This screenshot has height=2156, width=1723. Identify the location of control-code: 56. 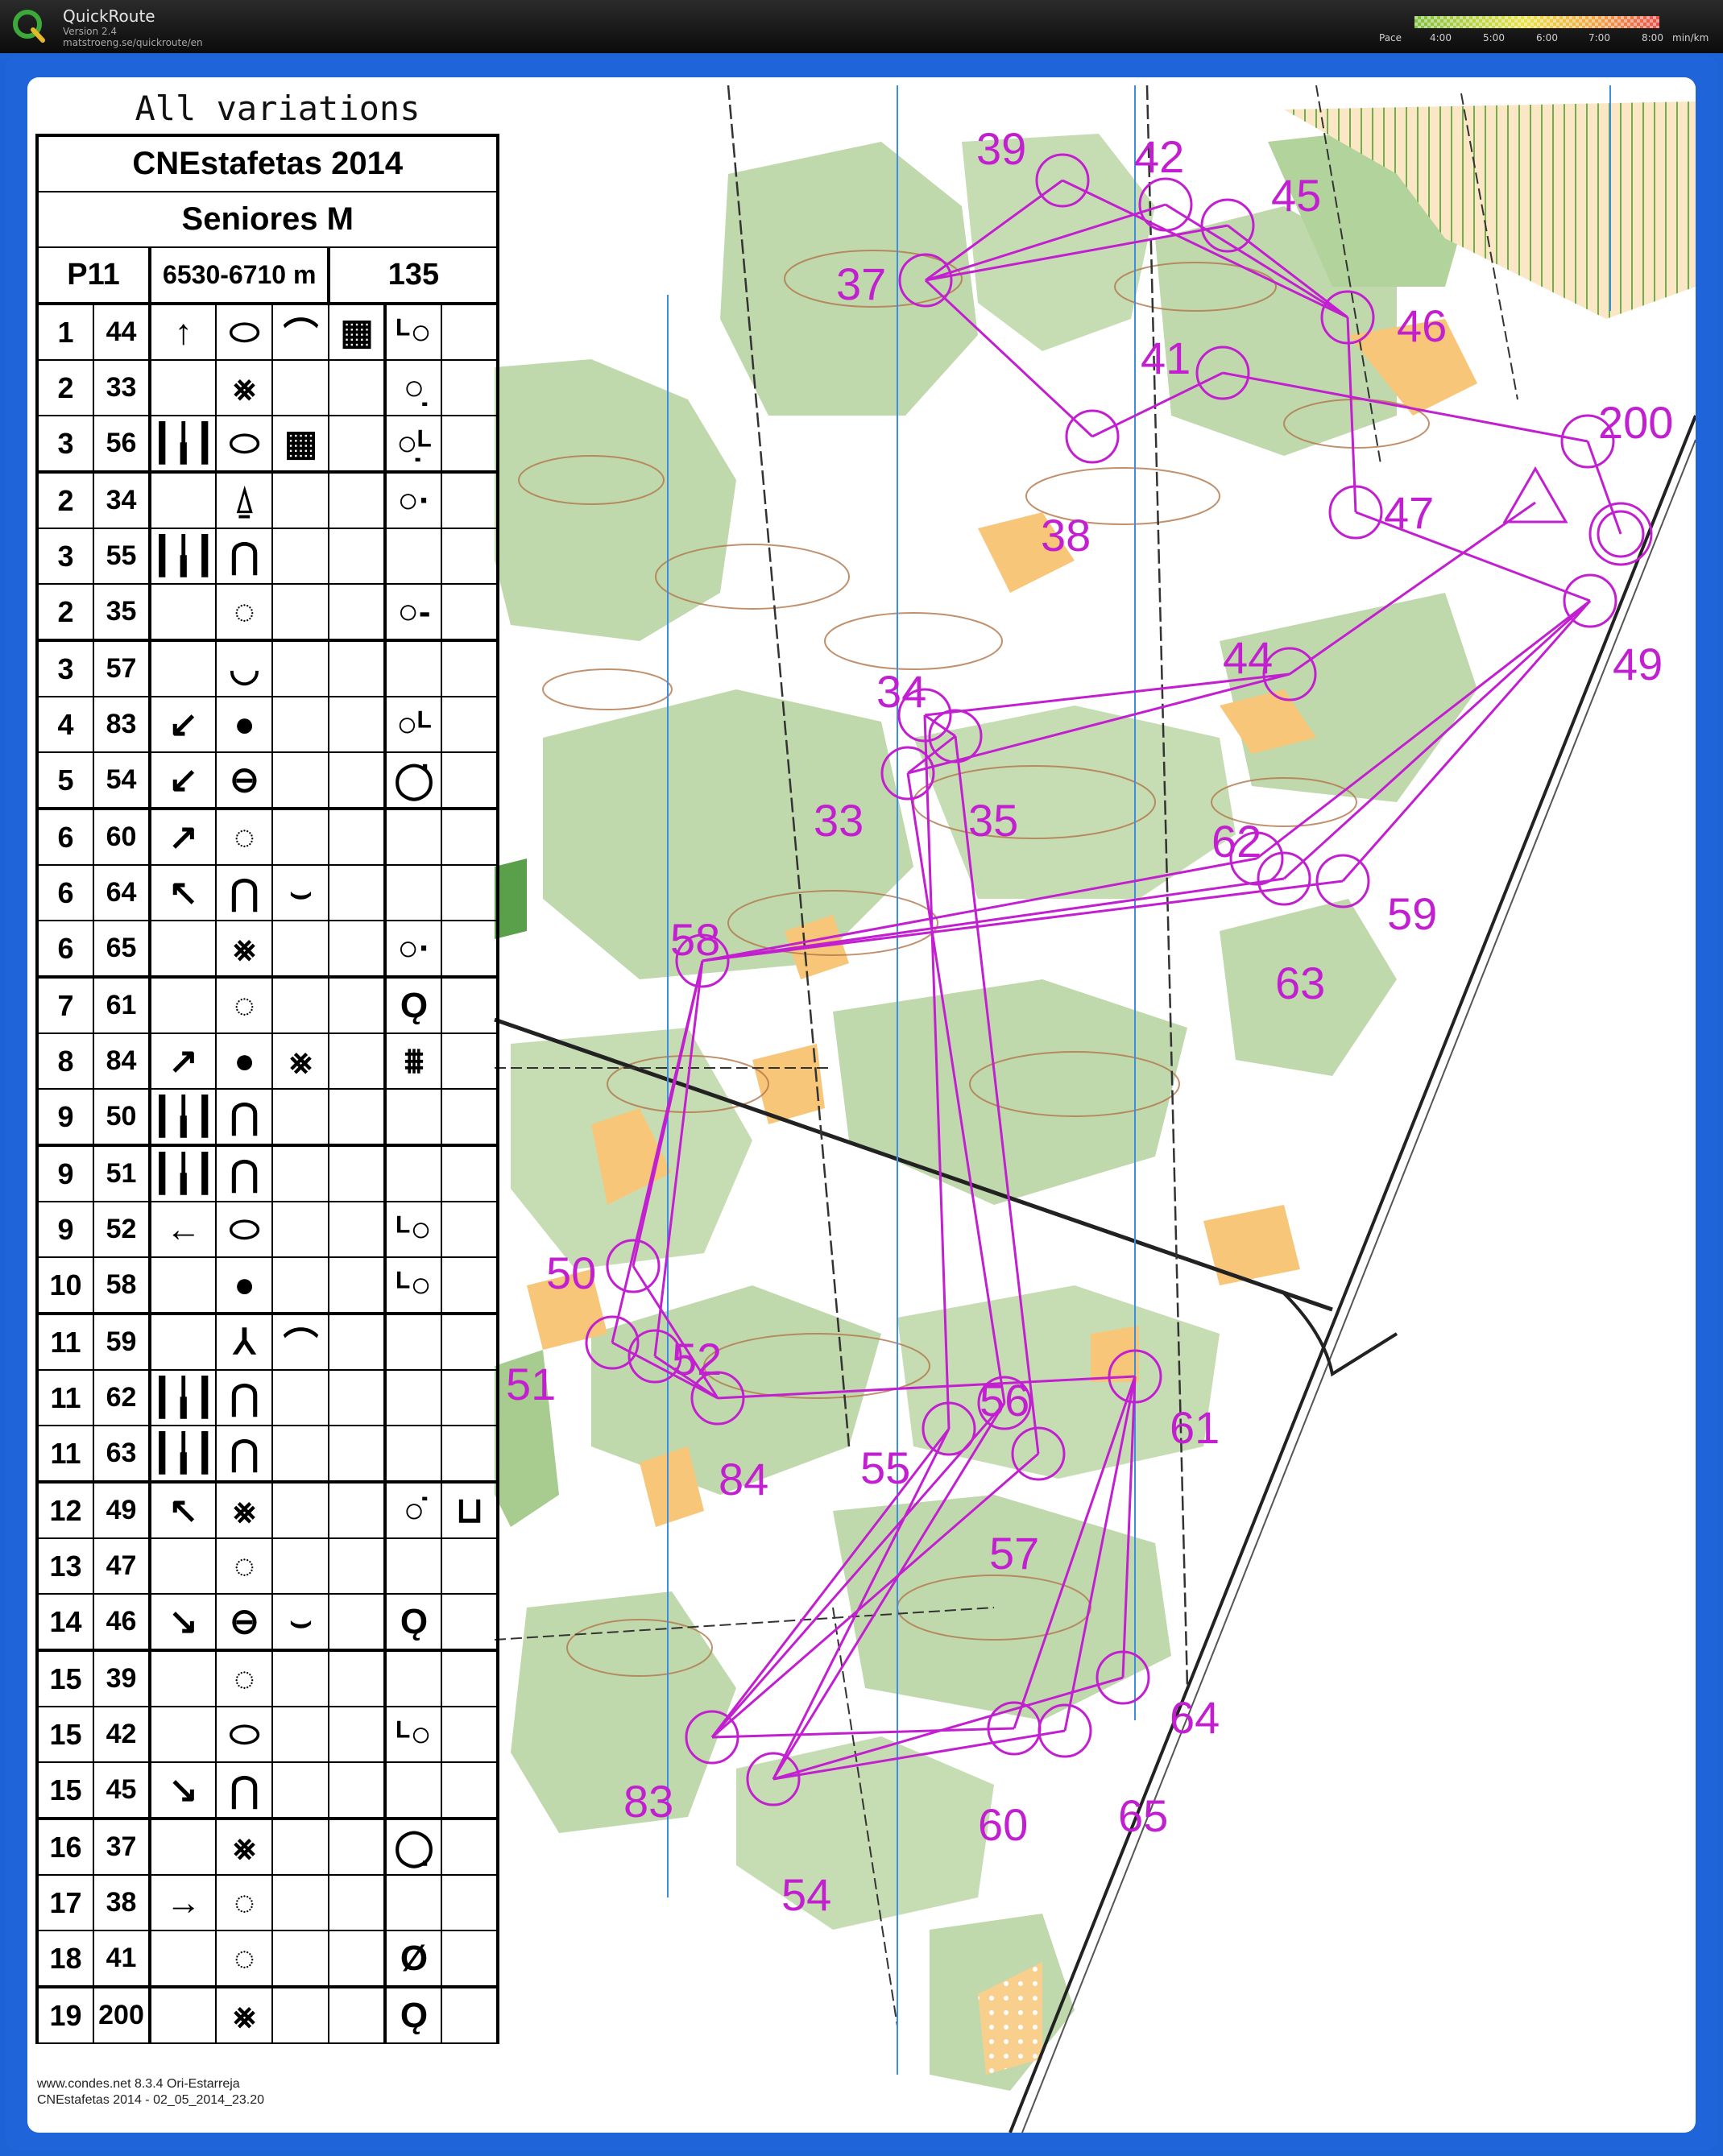
(122, 444).